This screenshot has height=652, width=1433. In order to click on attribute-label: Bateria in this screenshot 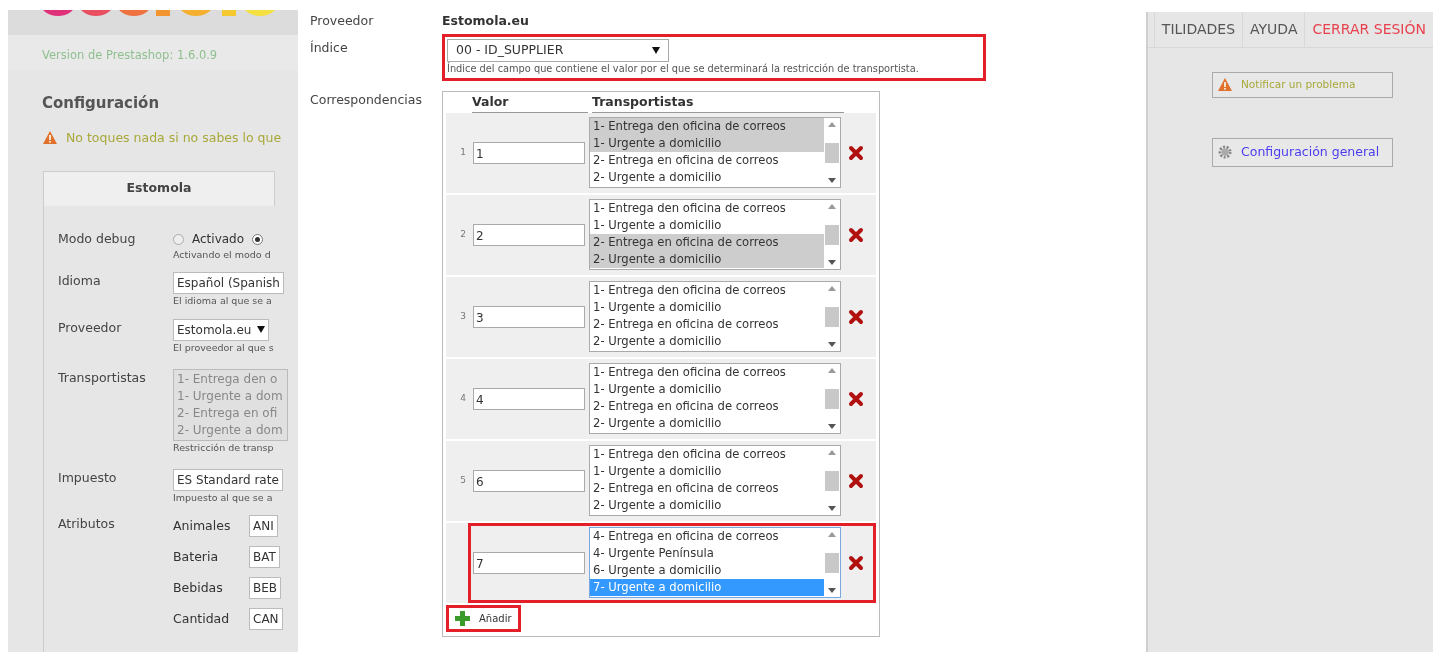, I will do `click(196, 556)`.